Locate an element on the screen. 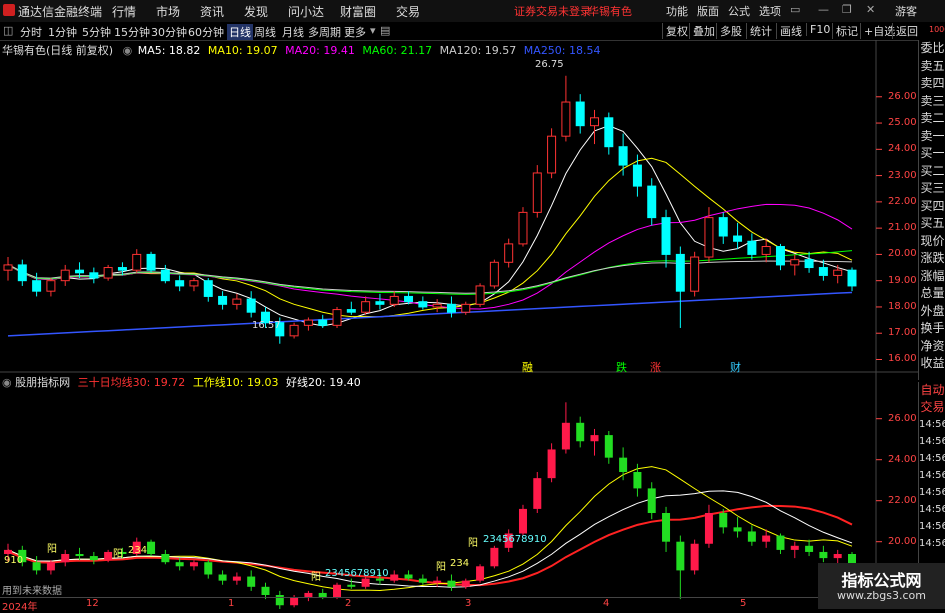 The width and height of the screenshot is (945, 613). close-icon: ✕ is located at coordinates (870, 9).